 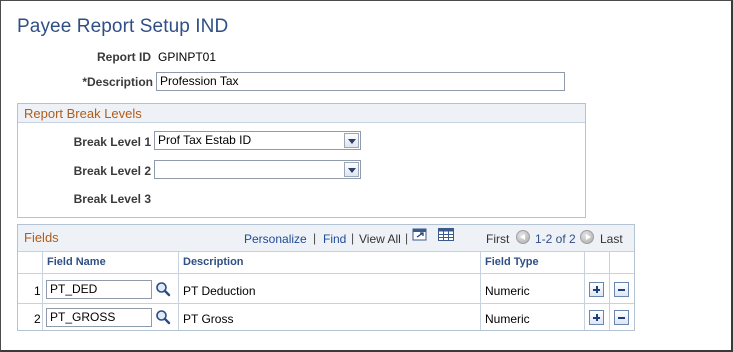 What do you see at coordinates (76, 262) in the screenshot?
I see `column-header-field-name: Field Name` at bounding box center [76, 262].